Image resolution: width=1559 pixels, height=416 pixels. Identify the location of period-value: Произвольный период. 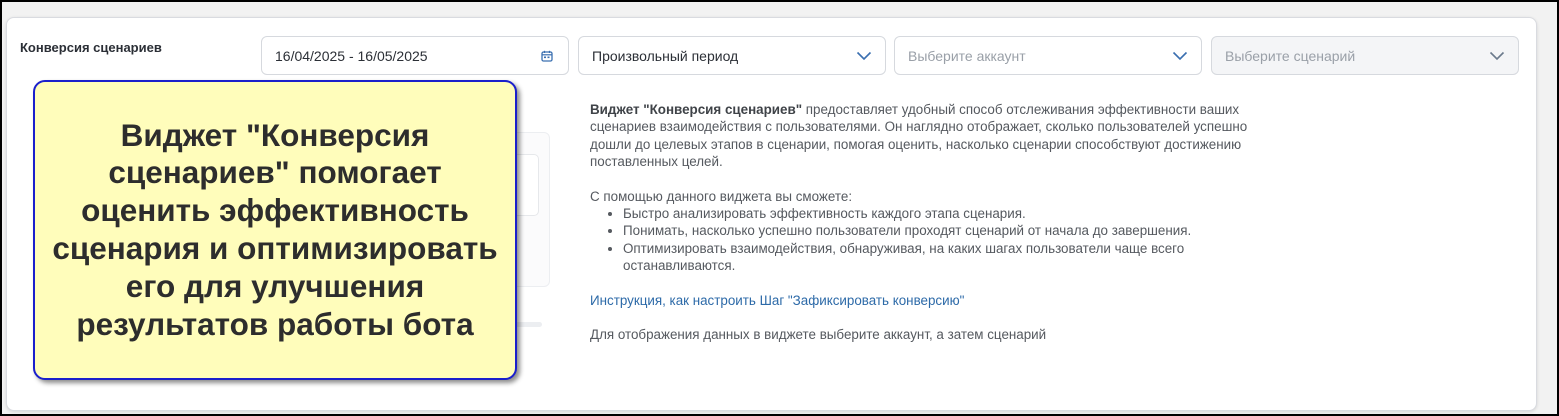
(665, 55).